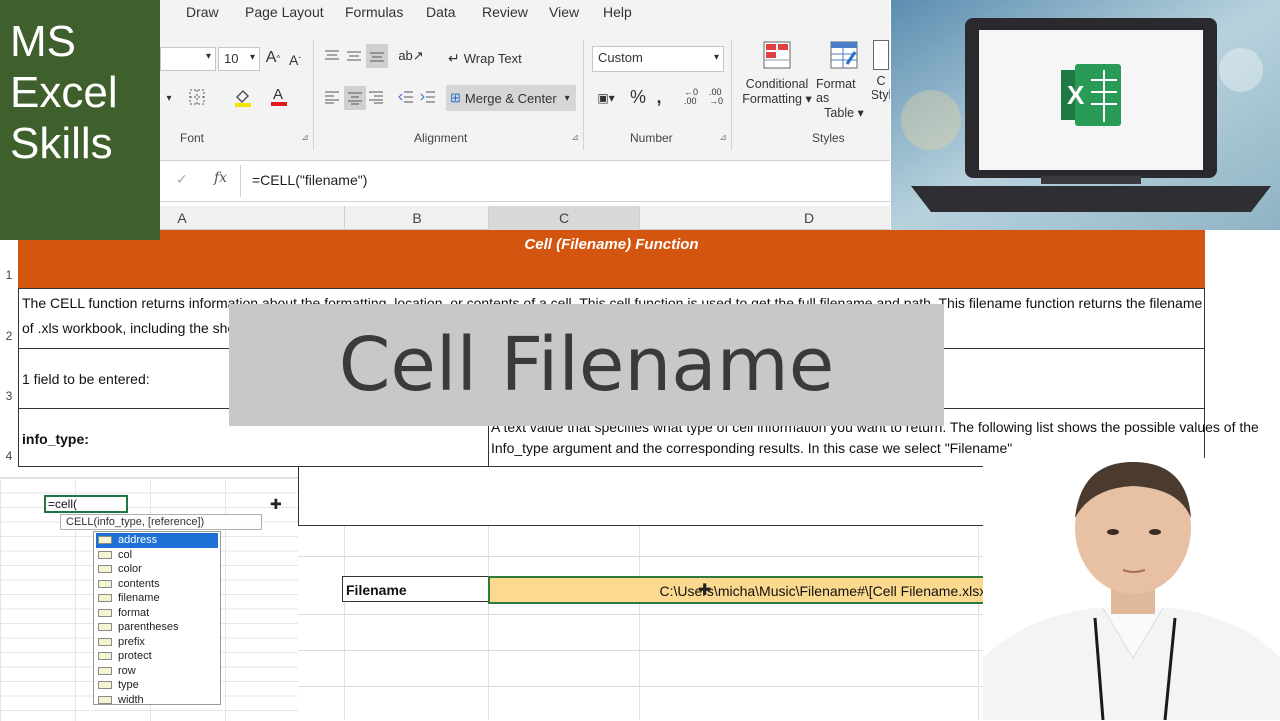  What do you see at coordinates (513, 58) in the screenshot?
I see `wrap-text-button: ↵ Wrap Text` at bounding box center [513, 58].